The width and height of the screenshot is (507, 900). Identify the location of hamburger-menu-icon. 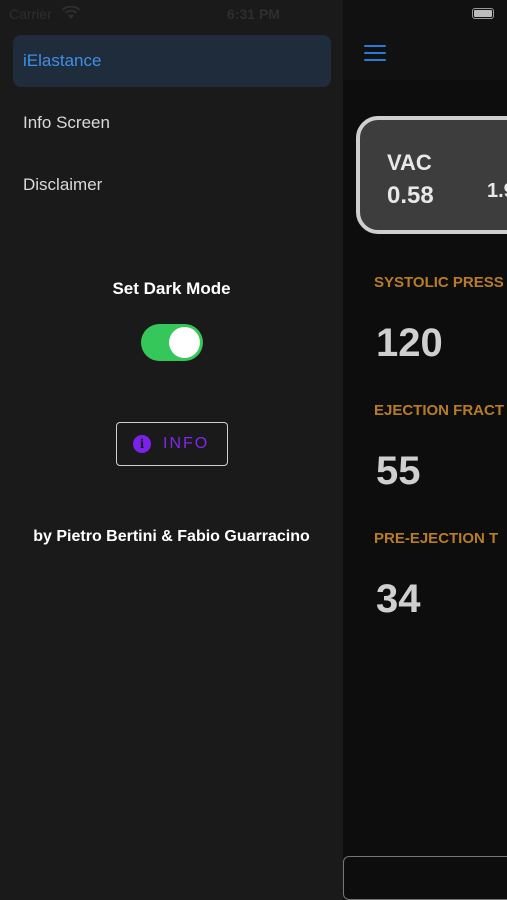
(375, 53).